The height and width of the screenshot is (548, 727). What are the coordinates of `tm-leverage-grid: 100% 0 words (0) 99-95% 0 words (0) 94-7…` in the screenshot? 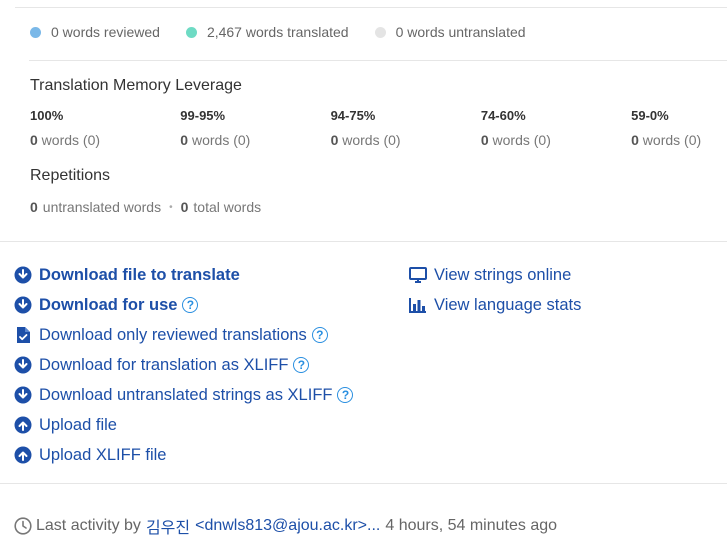 It's located at (378, 128).